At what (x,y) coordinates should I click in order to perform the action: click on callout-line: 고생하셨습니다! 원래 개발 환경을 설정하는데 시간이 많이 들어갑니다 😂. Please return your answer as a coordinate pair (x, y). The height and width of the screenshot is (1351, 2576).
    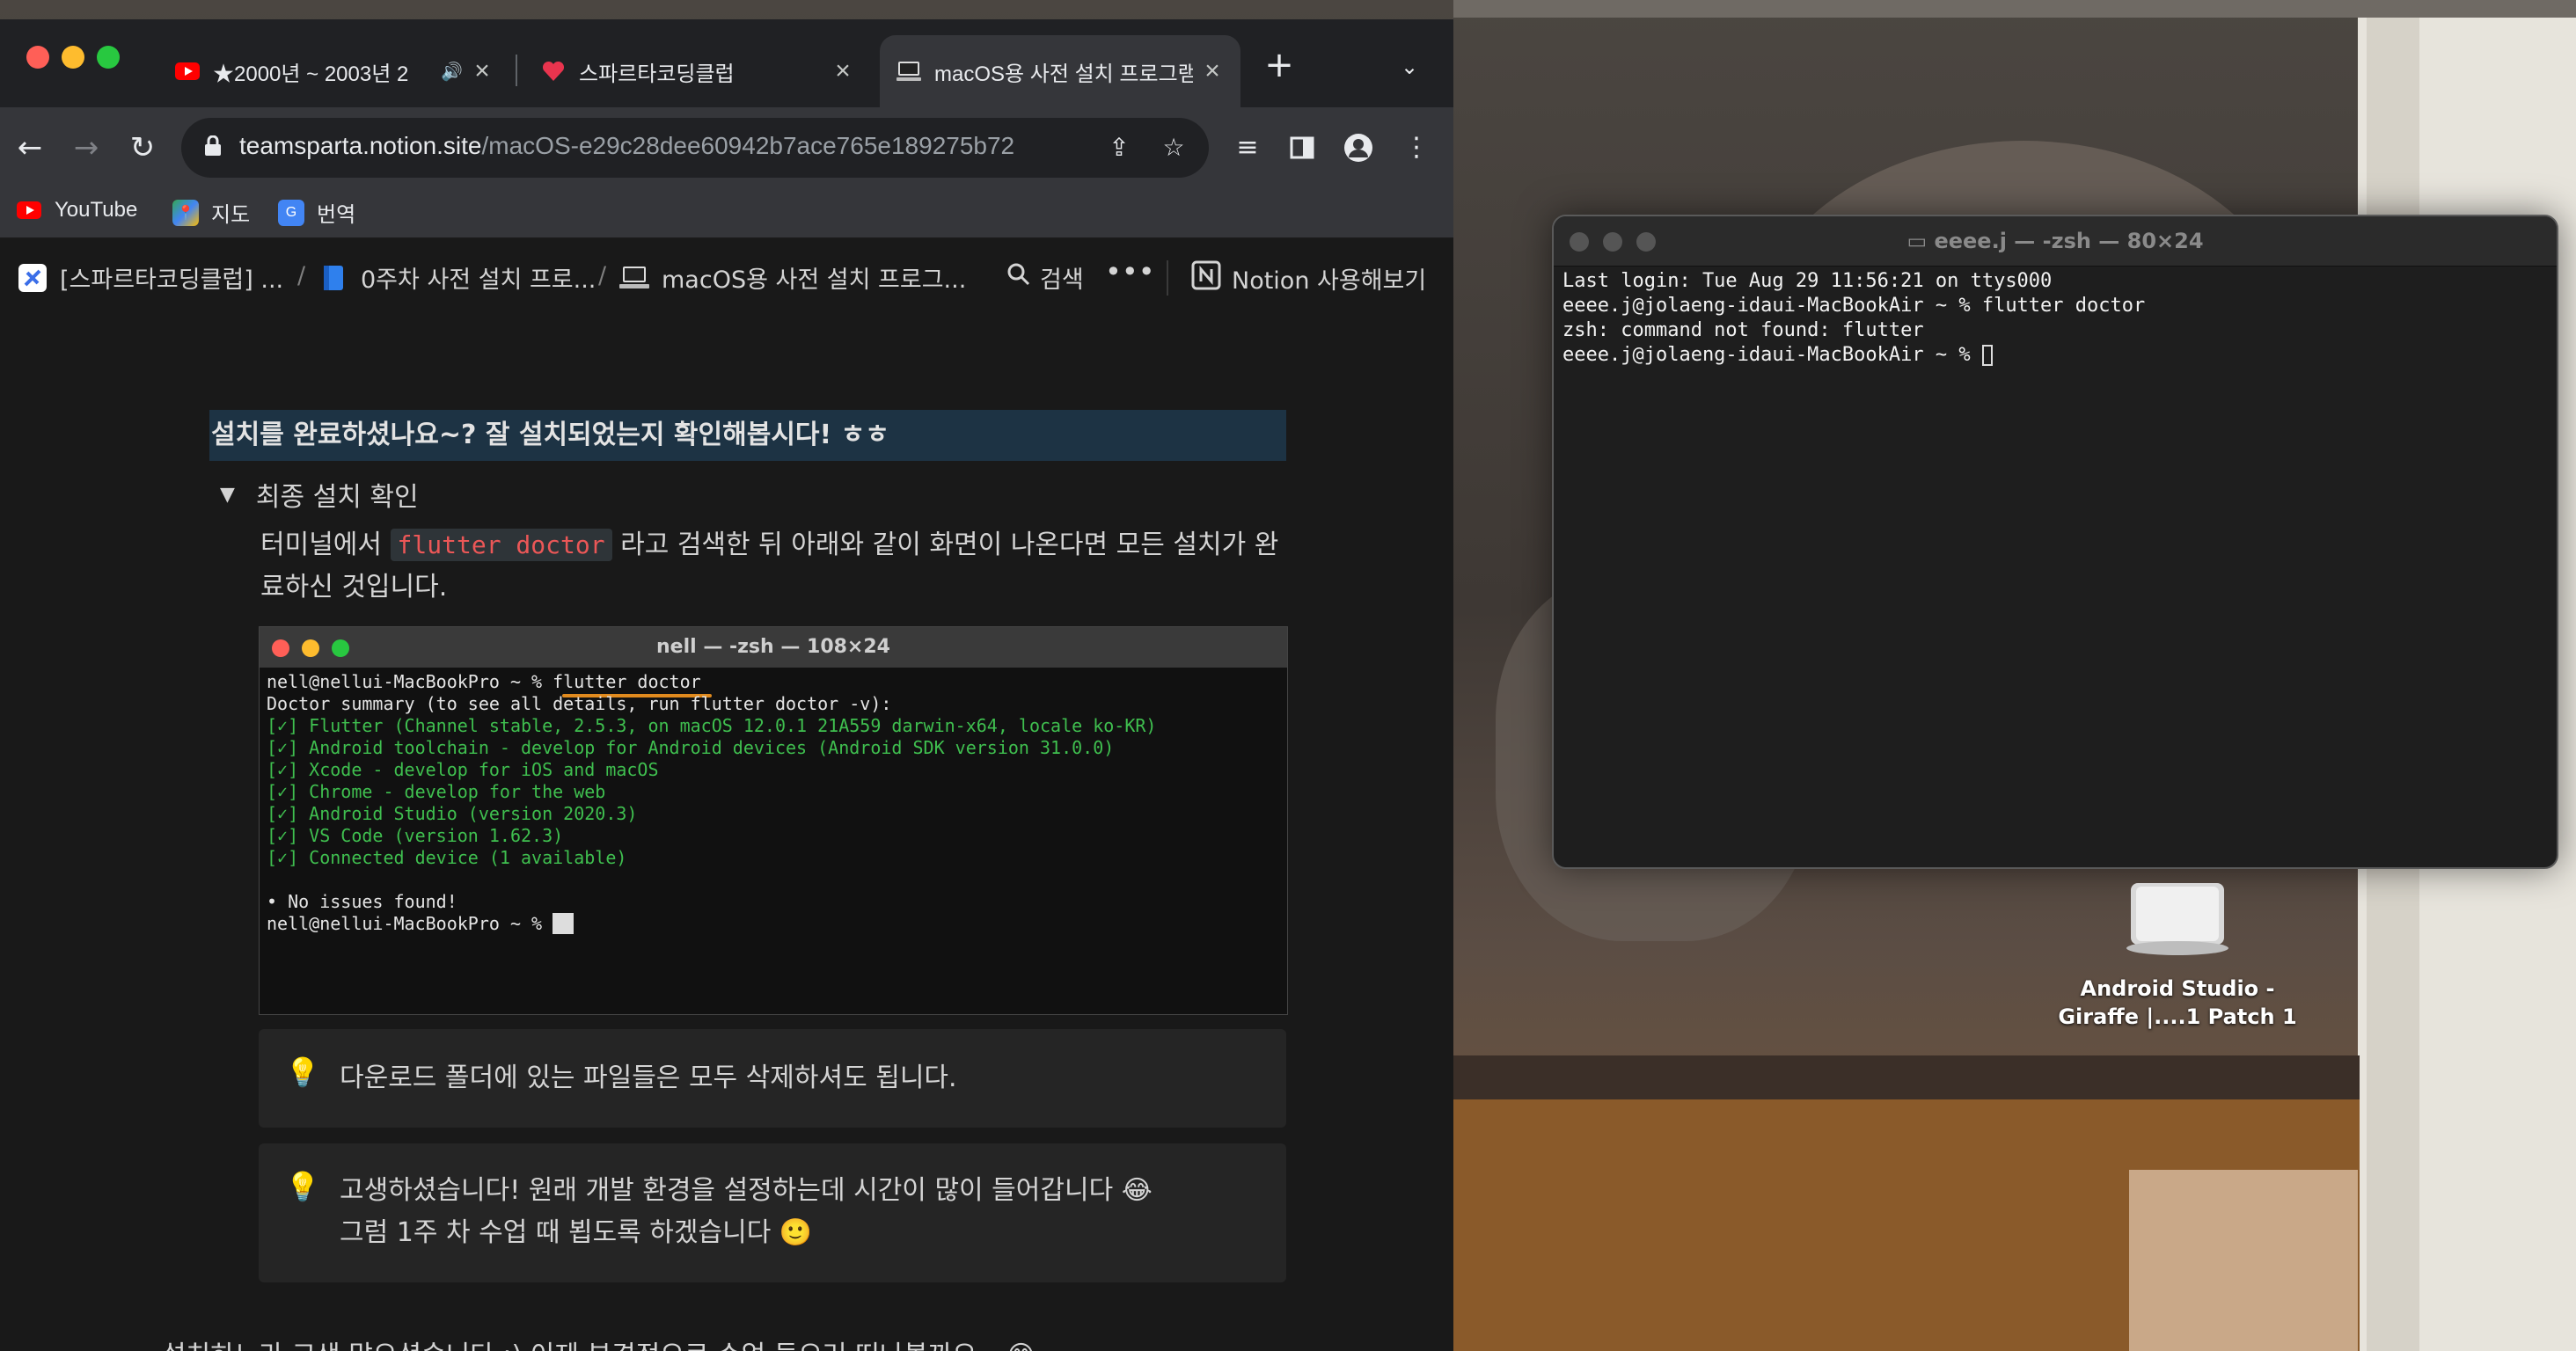
    Looking at the image, I should click on (746, 1190).